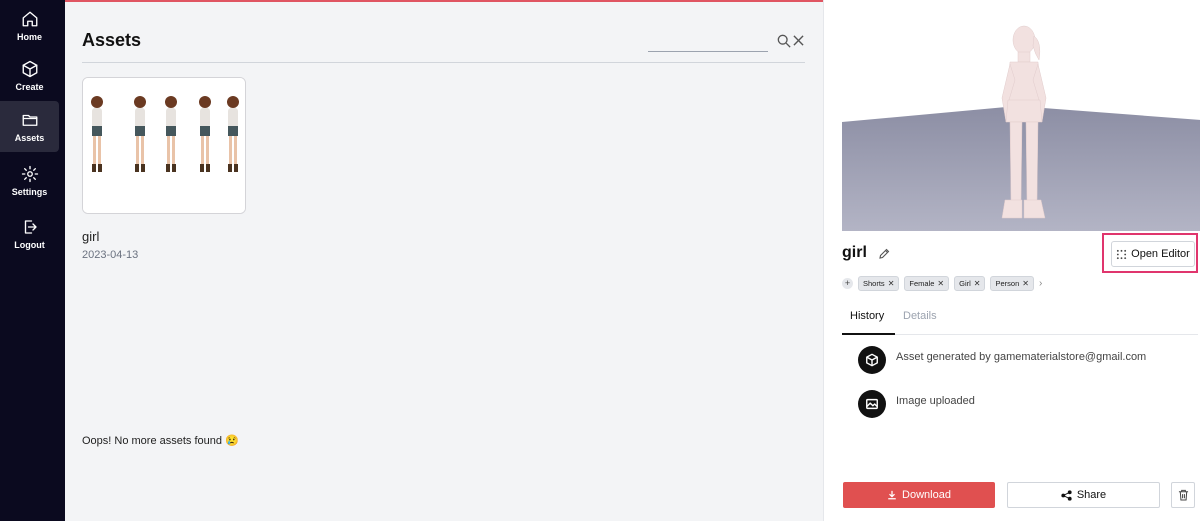  Describe the element at coordinates (965, 283) in the screenshot. I see `tag-label: Girl` at that location.